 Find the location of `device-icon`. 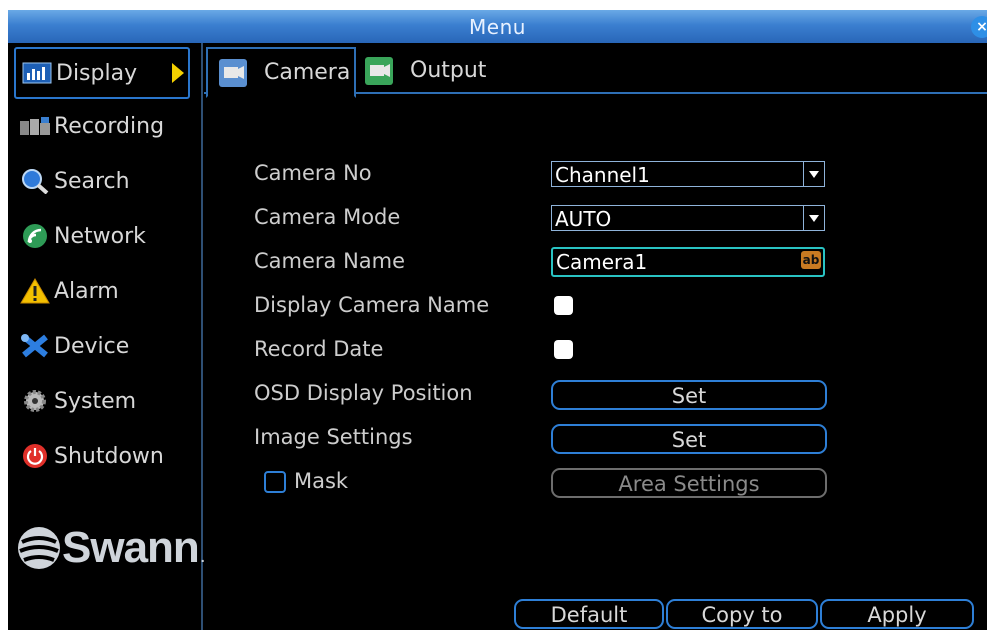

device-icon is located at coordinates (35, 346).